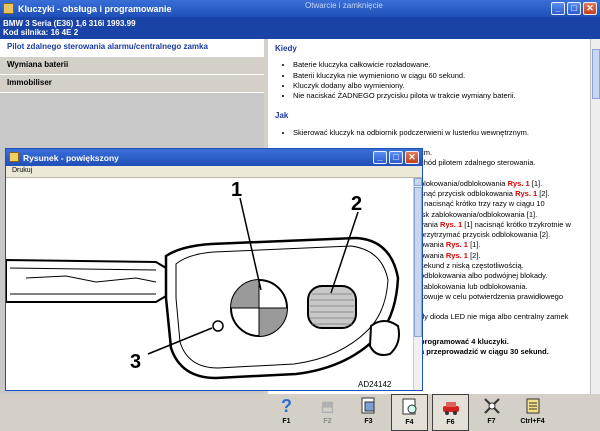 The image size is (600, 431). Describe the element at coordinates (492, 406) in the screenshot. I see `tools-icon` at that location.